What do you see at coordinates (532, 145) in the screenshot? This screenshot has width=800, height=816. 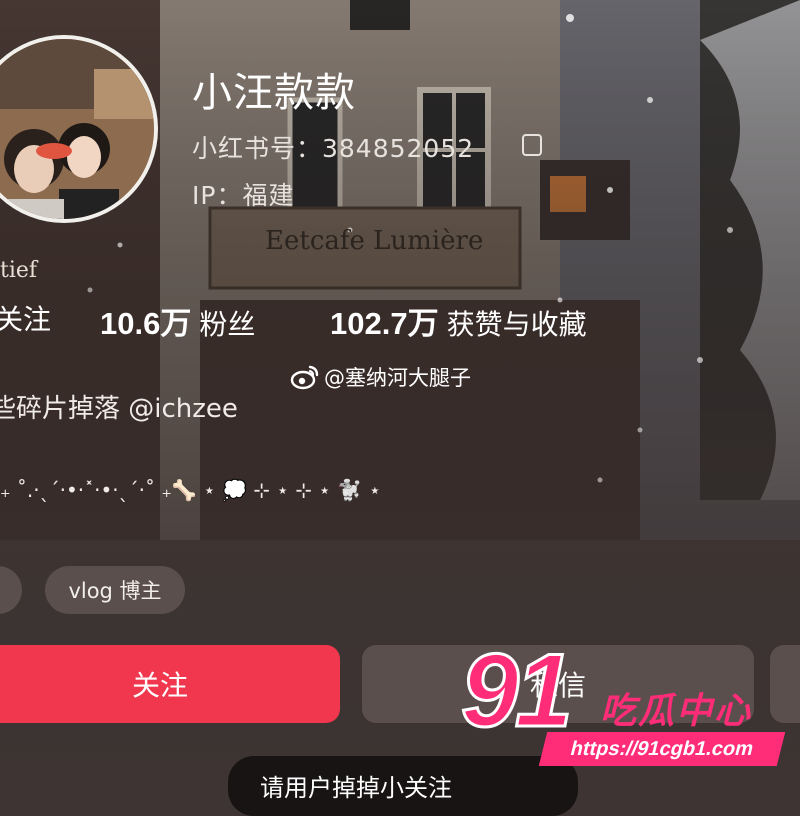 I see `copy-icon` at bounding box center [532, 145].